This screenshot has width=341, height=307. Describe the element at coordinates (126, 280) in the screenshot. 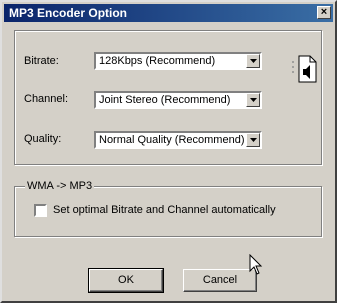

I see `ok-button: OK` at that location.